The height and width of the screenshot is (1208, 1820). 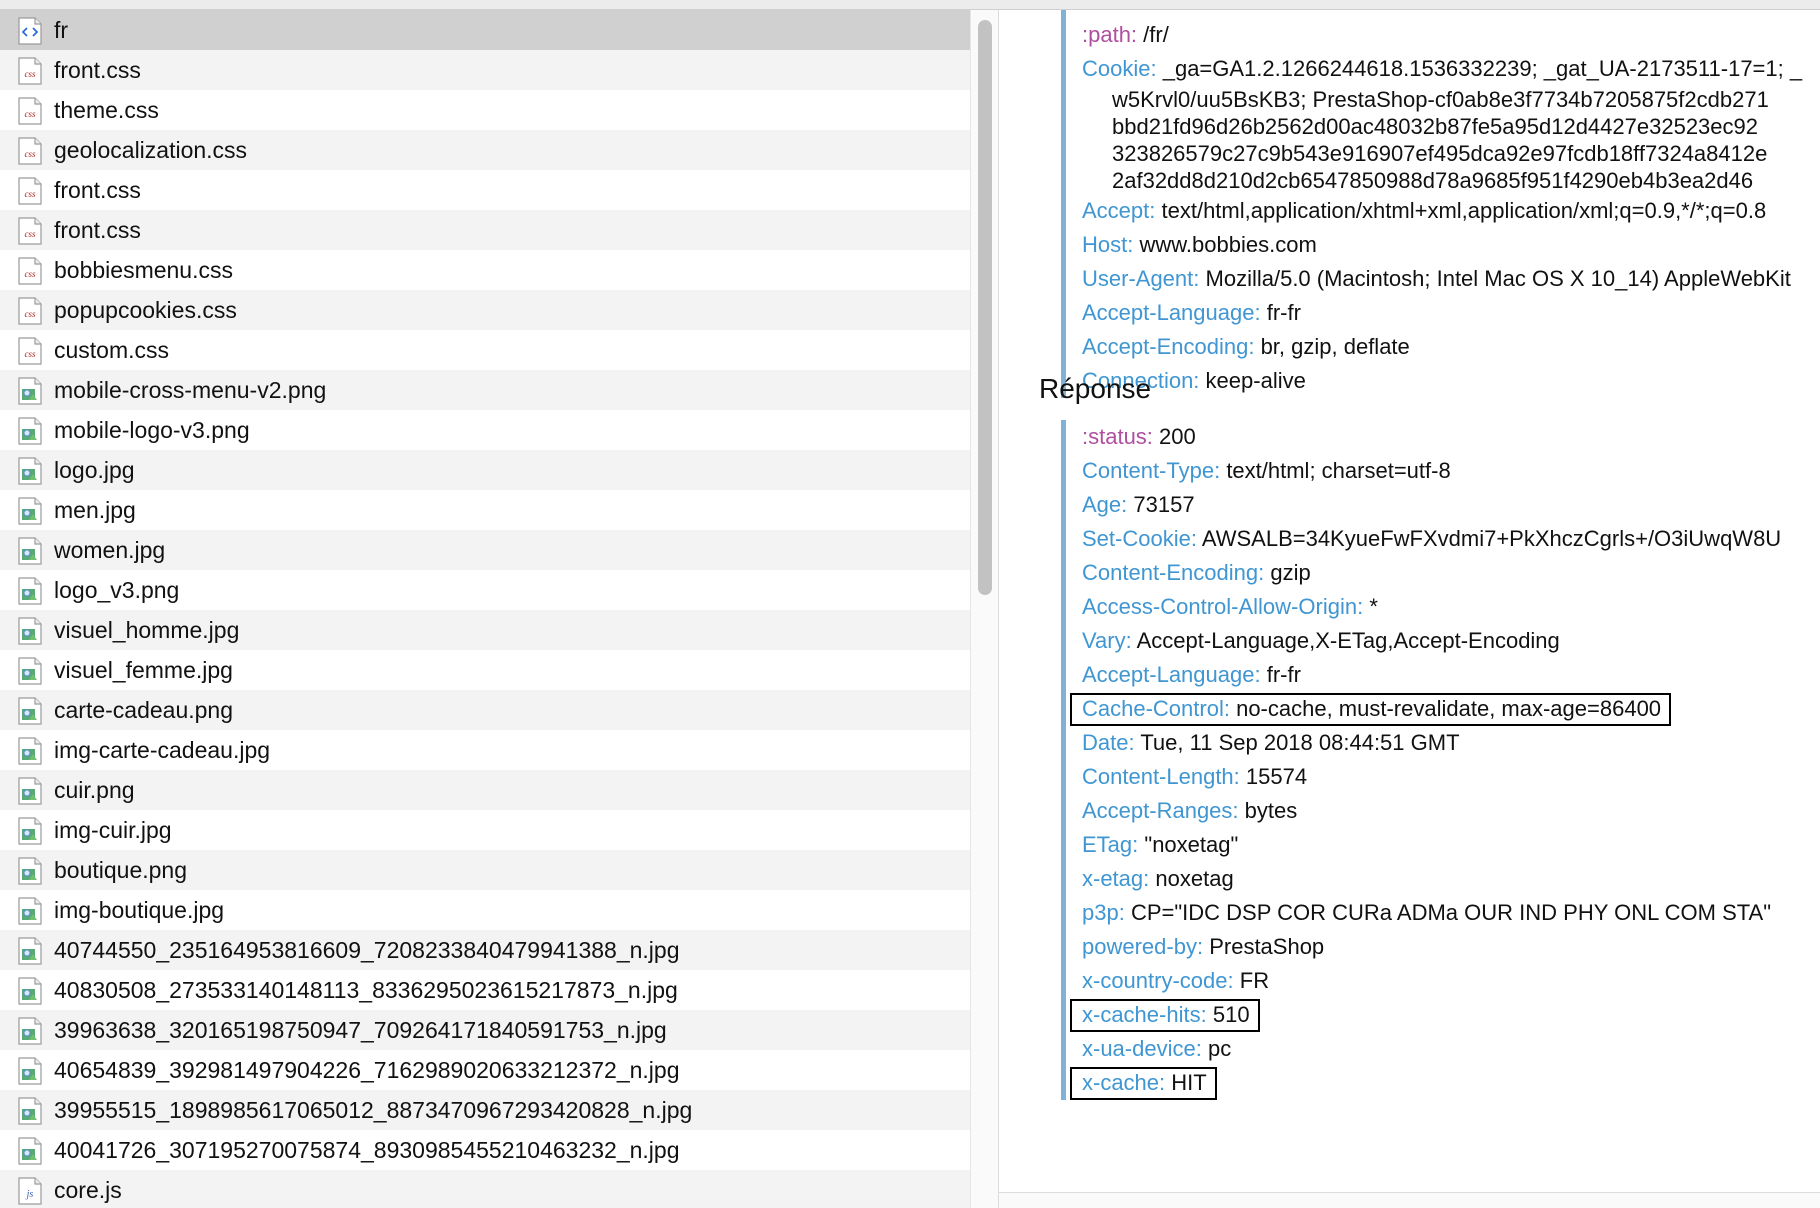 I want to click on header-key: powered-by:, so click(x=1143, y=946).